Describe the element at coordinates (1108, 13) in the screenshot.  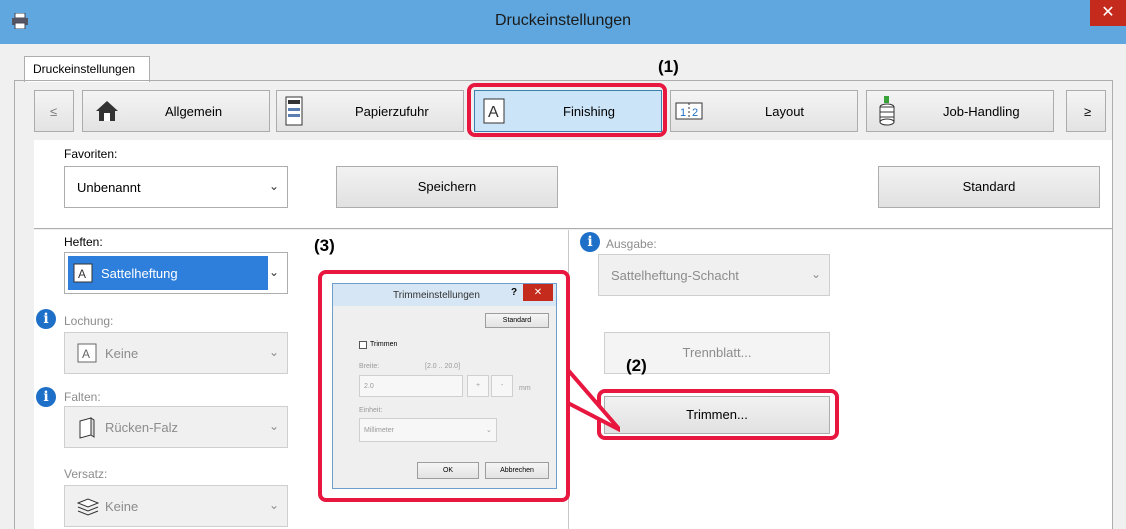
I see `close-button: ✕` at that location.